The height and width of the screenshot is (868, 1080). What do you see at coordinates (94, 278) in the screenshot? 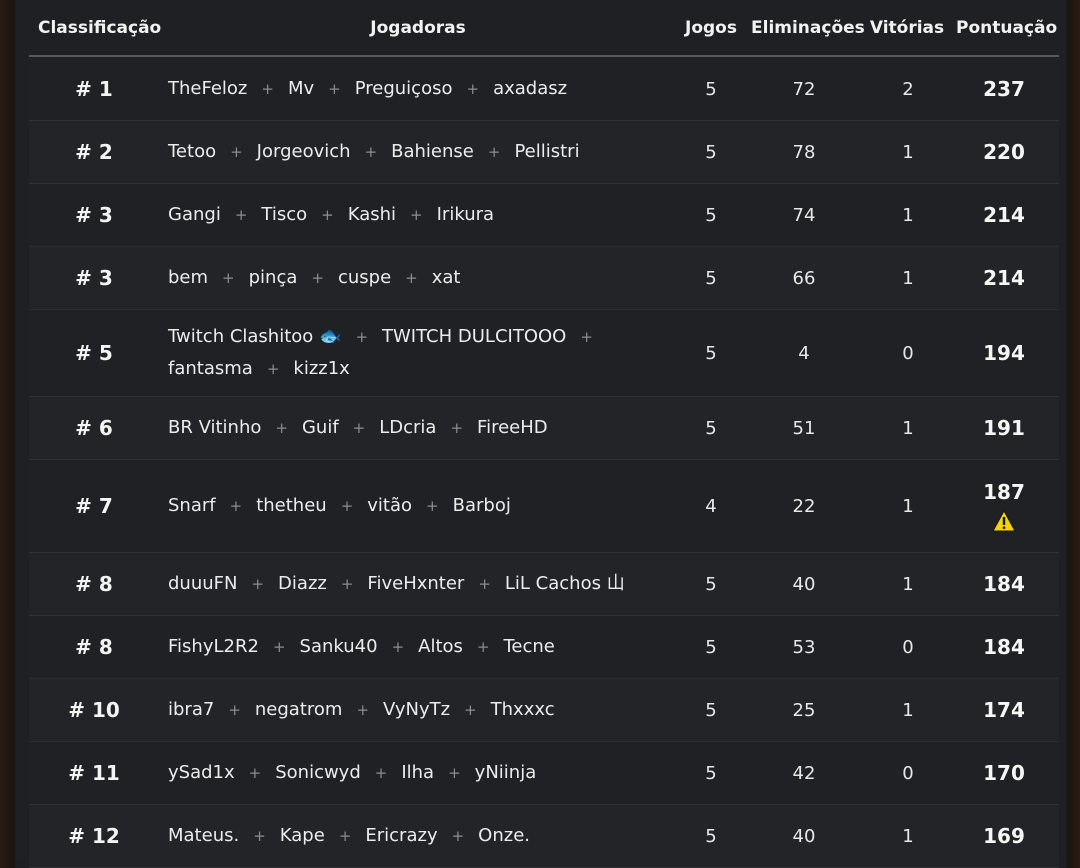
I see `rank-cell: # 3` at bounding box center [94, 278].